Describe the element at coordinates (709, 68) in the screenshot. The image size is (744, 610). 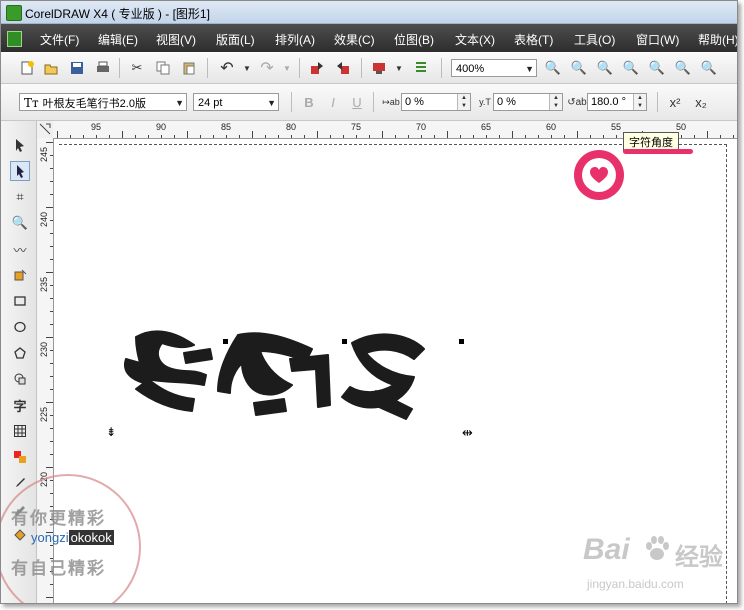
I see `zoom-page-height-icon: 🔍` at that location.